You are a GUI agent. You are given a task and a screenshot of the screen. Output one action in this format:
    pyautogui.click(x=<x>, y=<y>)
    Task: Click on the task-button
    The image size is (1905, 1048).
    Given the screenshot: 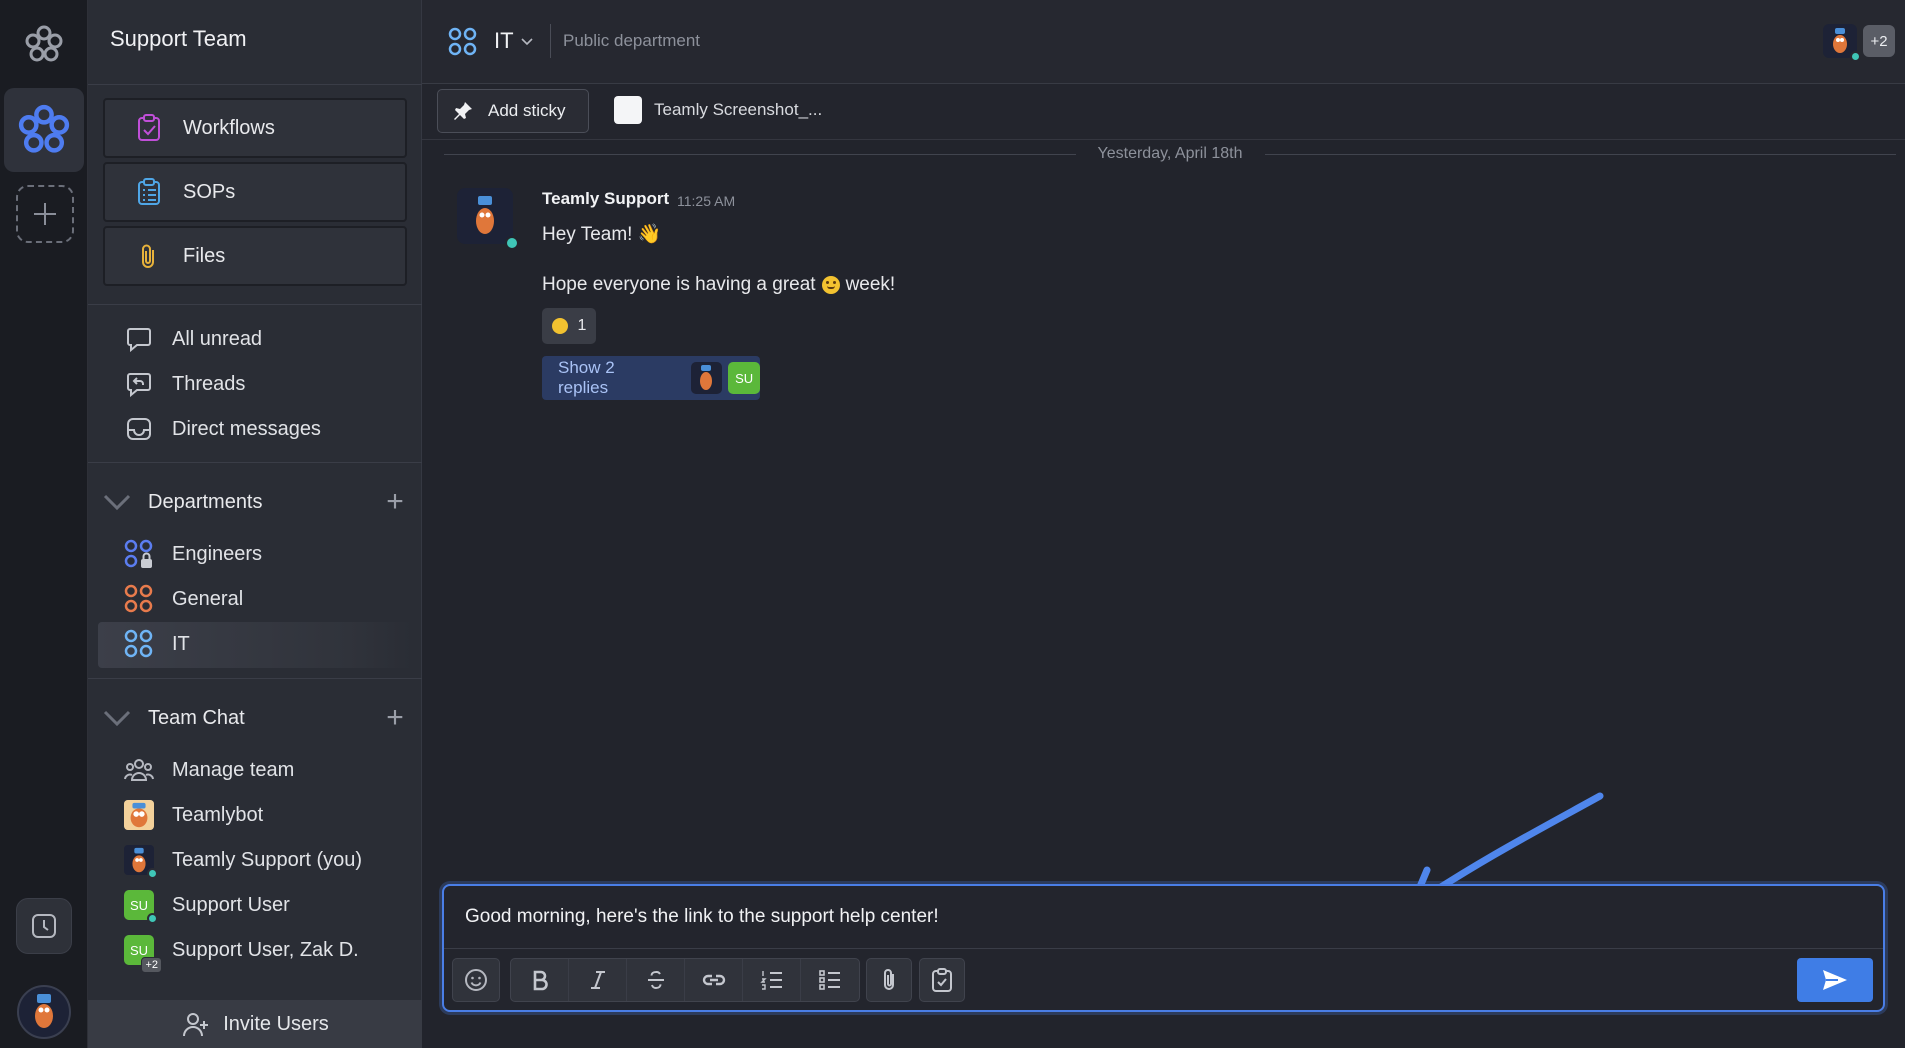 What is the action you would take?
    pyautogui.click(x=942, y=980)
    